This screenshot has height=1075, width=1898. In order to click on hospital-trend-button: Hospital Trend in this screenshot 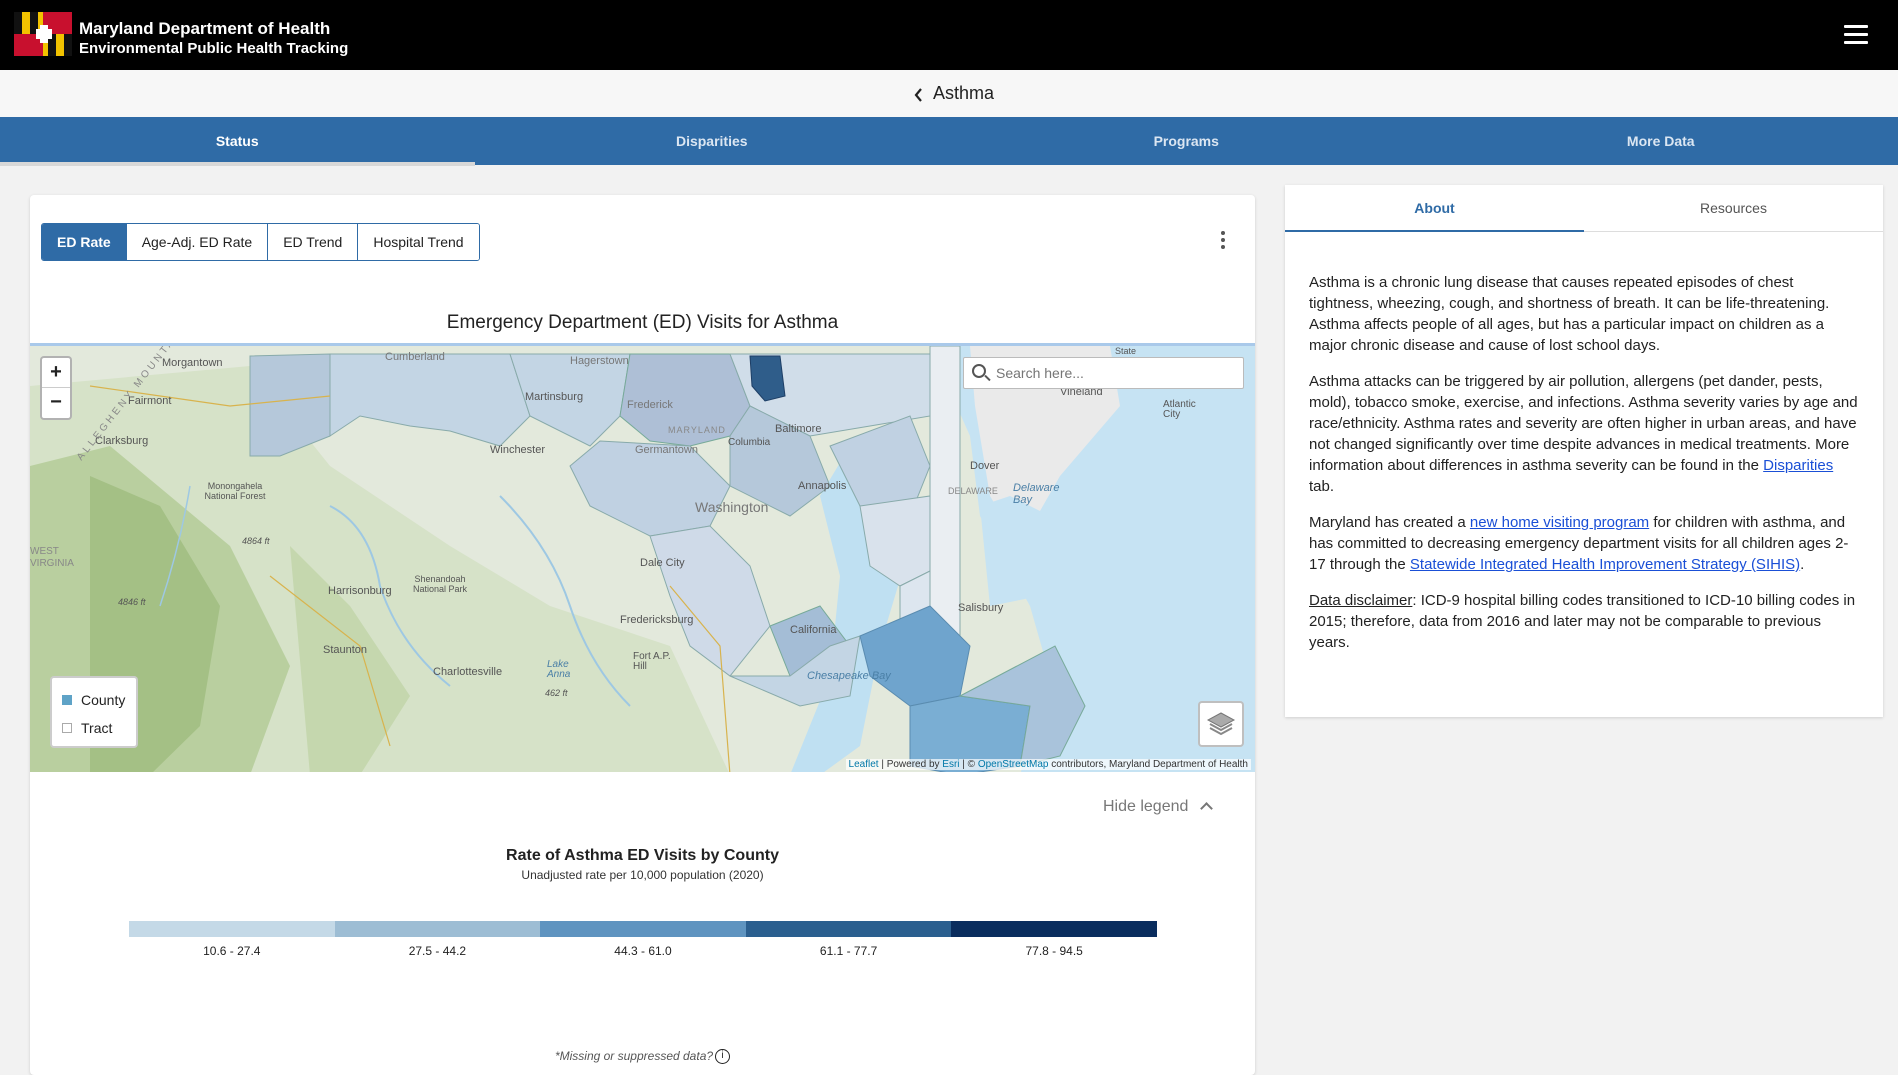, I will do `click(418, 242)`.